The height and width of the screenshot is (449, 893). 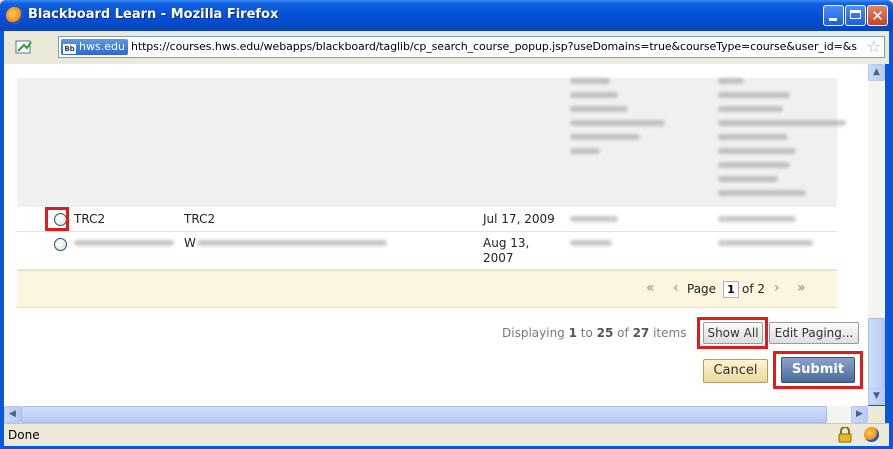 What do you see at coordinates (594, 333) in the screenshot?
I see `item-count-status: Displaying 1 to 25 of 27 items` at bounding box center [594, 333].